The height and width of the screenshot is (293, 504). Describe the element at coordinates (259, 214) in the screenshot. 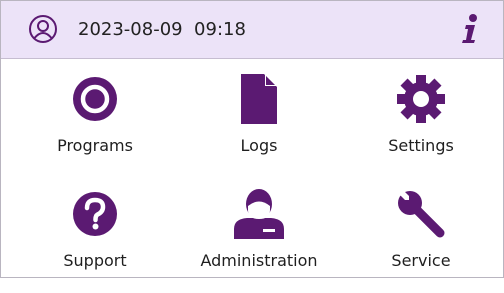

I see `administration-icon` at that location.